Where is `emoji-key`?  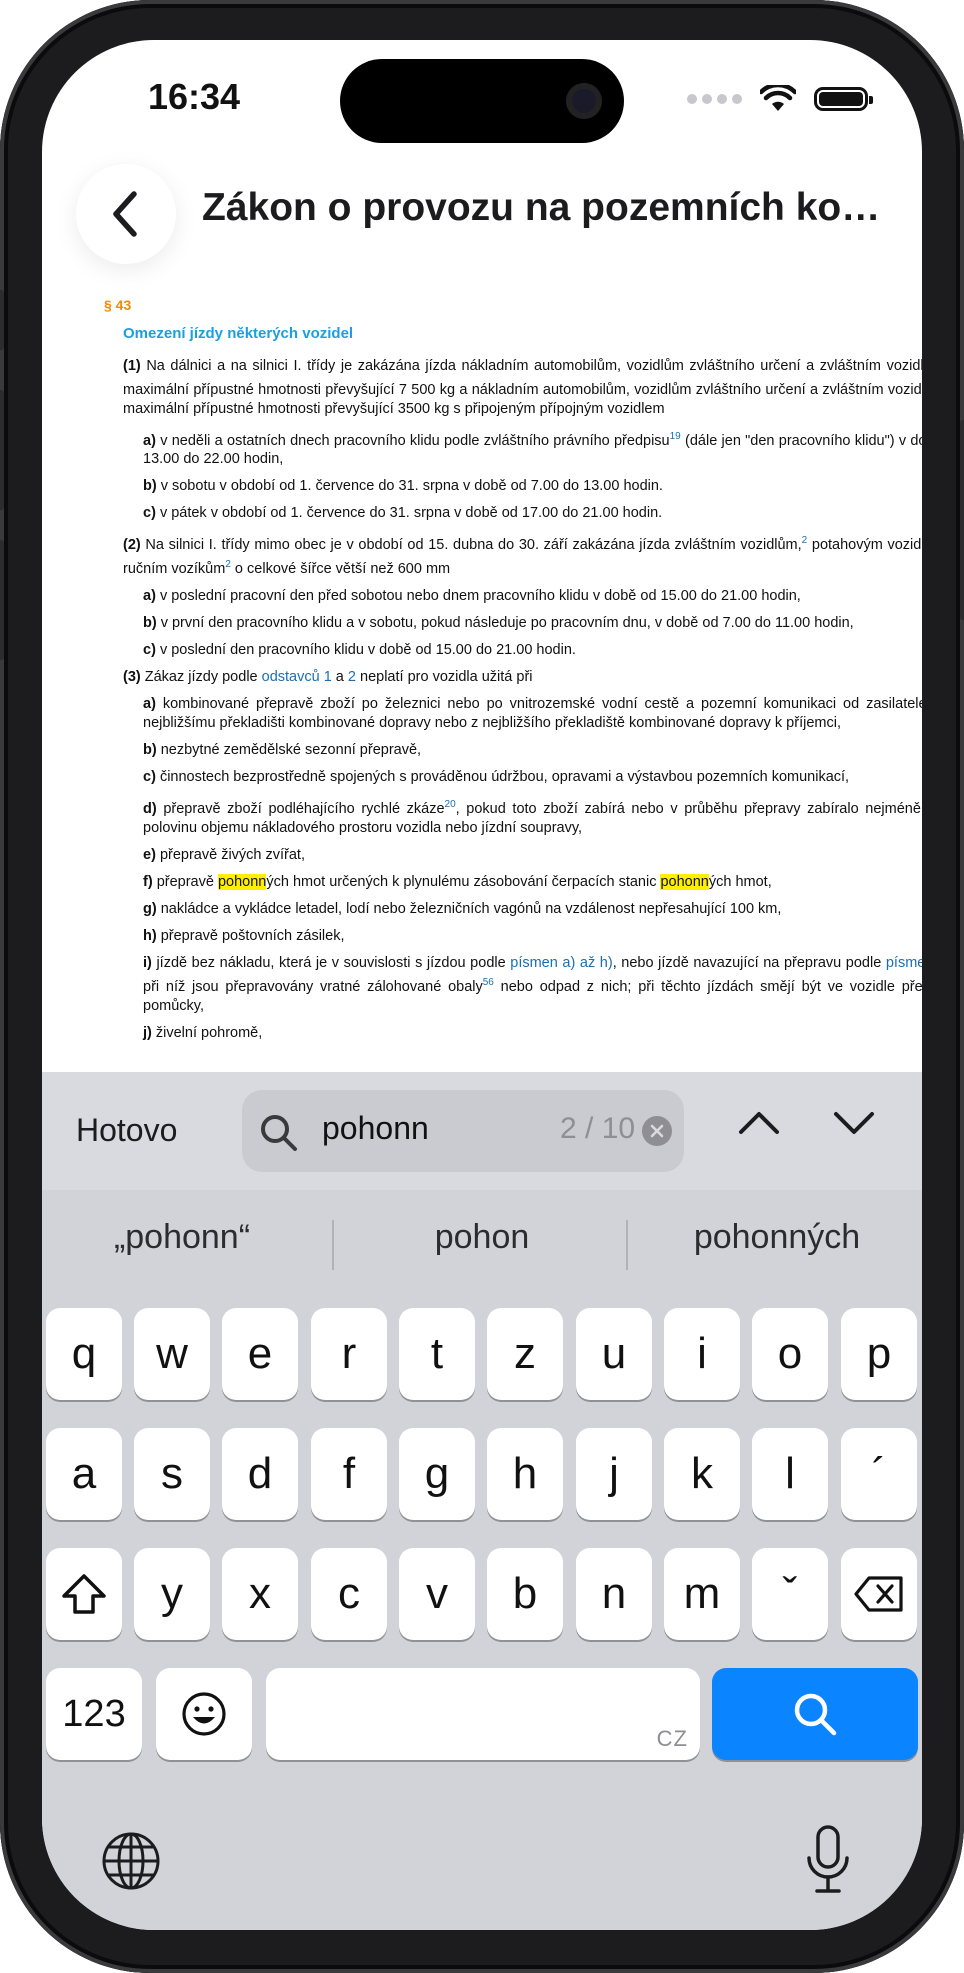 emoji-key is located at coordinates (204, 1714).